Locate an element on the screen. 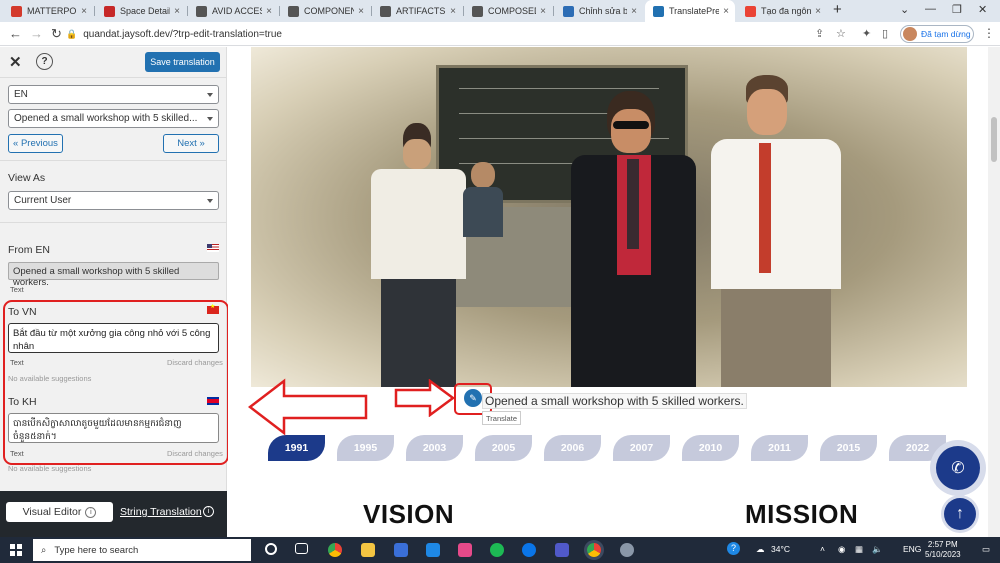  app-icon is located at coordinates (627, 550).